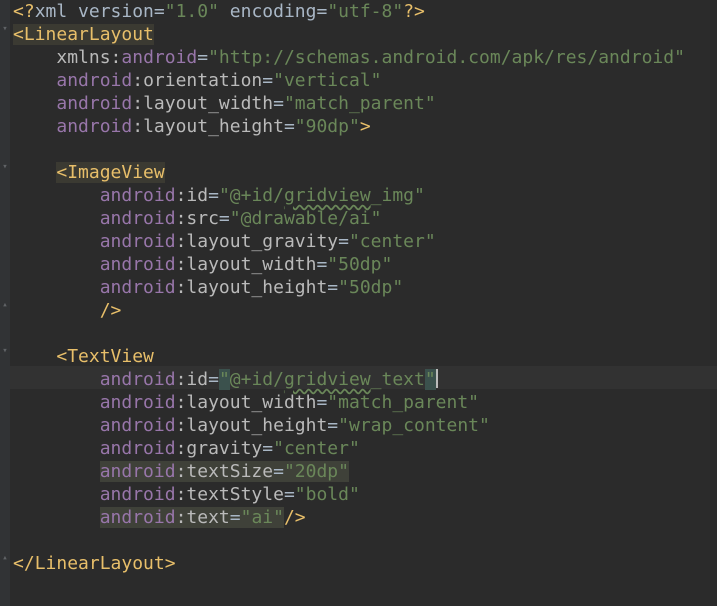 This screenshot has height=606, width=717. What do you see at coordinates (110, 11) in the screenshot?
I see `attr-name: version` at bounding box center [110, 11].